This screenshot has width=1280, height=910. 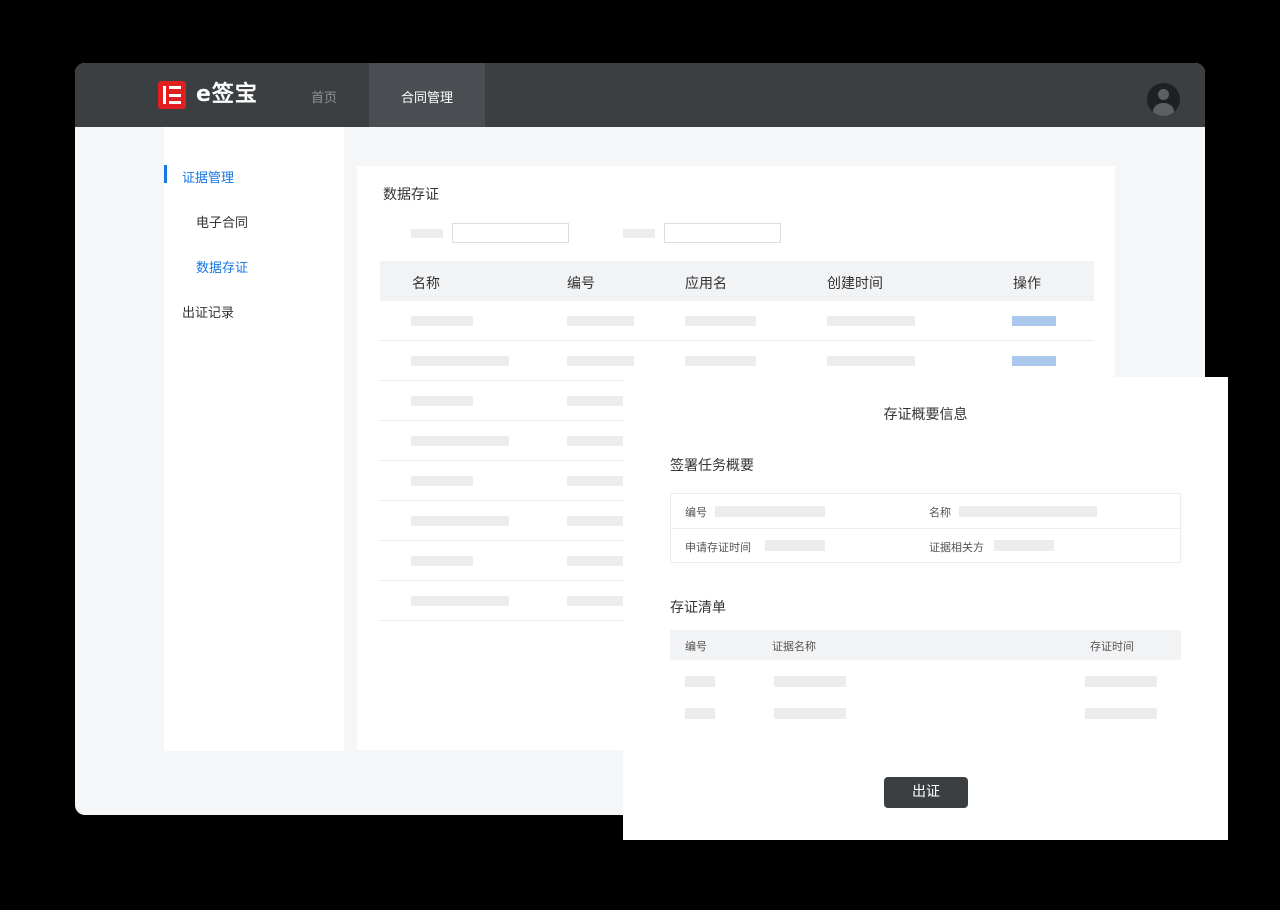 I want to click on sidebar: 证据管理 电子合同 数据存证 出证记录, so click(x=254, y=439).